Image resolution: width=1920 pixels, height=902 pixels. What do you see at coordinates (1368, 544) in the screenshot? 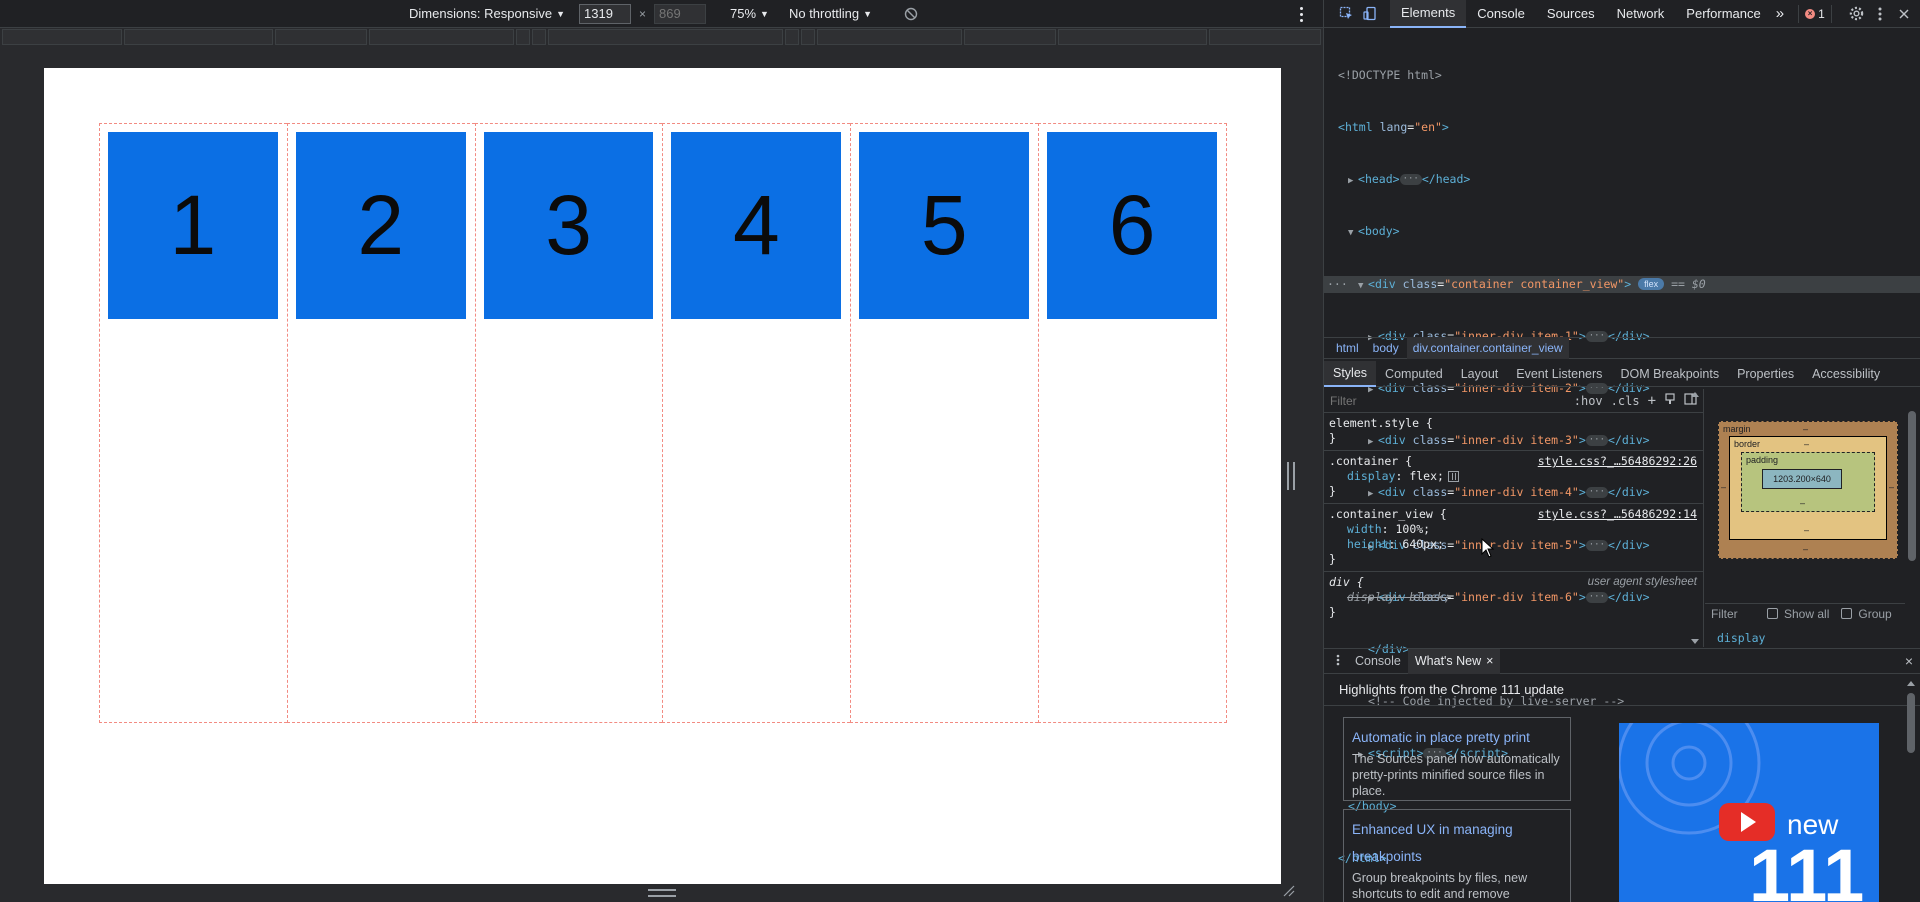
I see `property-name: height` at bounding box center [1368, 544].